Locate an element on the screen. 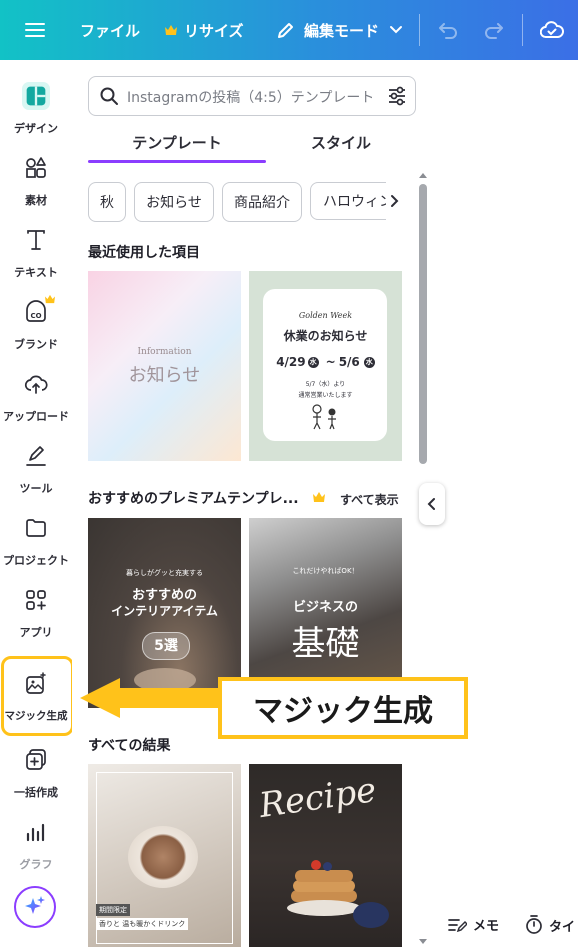 Image resolution: width=578 pixels, height=947 pixels. sidebar-item-magic-generate: マジック生成 is located at coordinates (36, 696).